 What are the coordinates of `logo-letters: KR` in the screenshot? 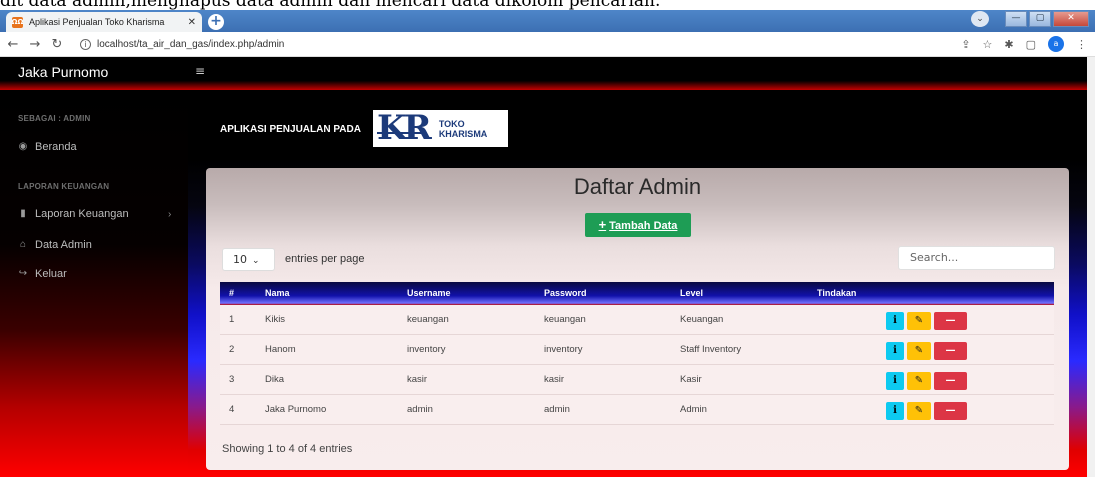 It's located at (404, 128).